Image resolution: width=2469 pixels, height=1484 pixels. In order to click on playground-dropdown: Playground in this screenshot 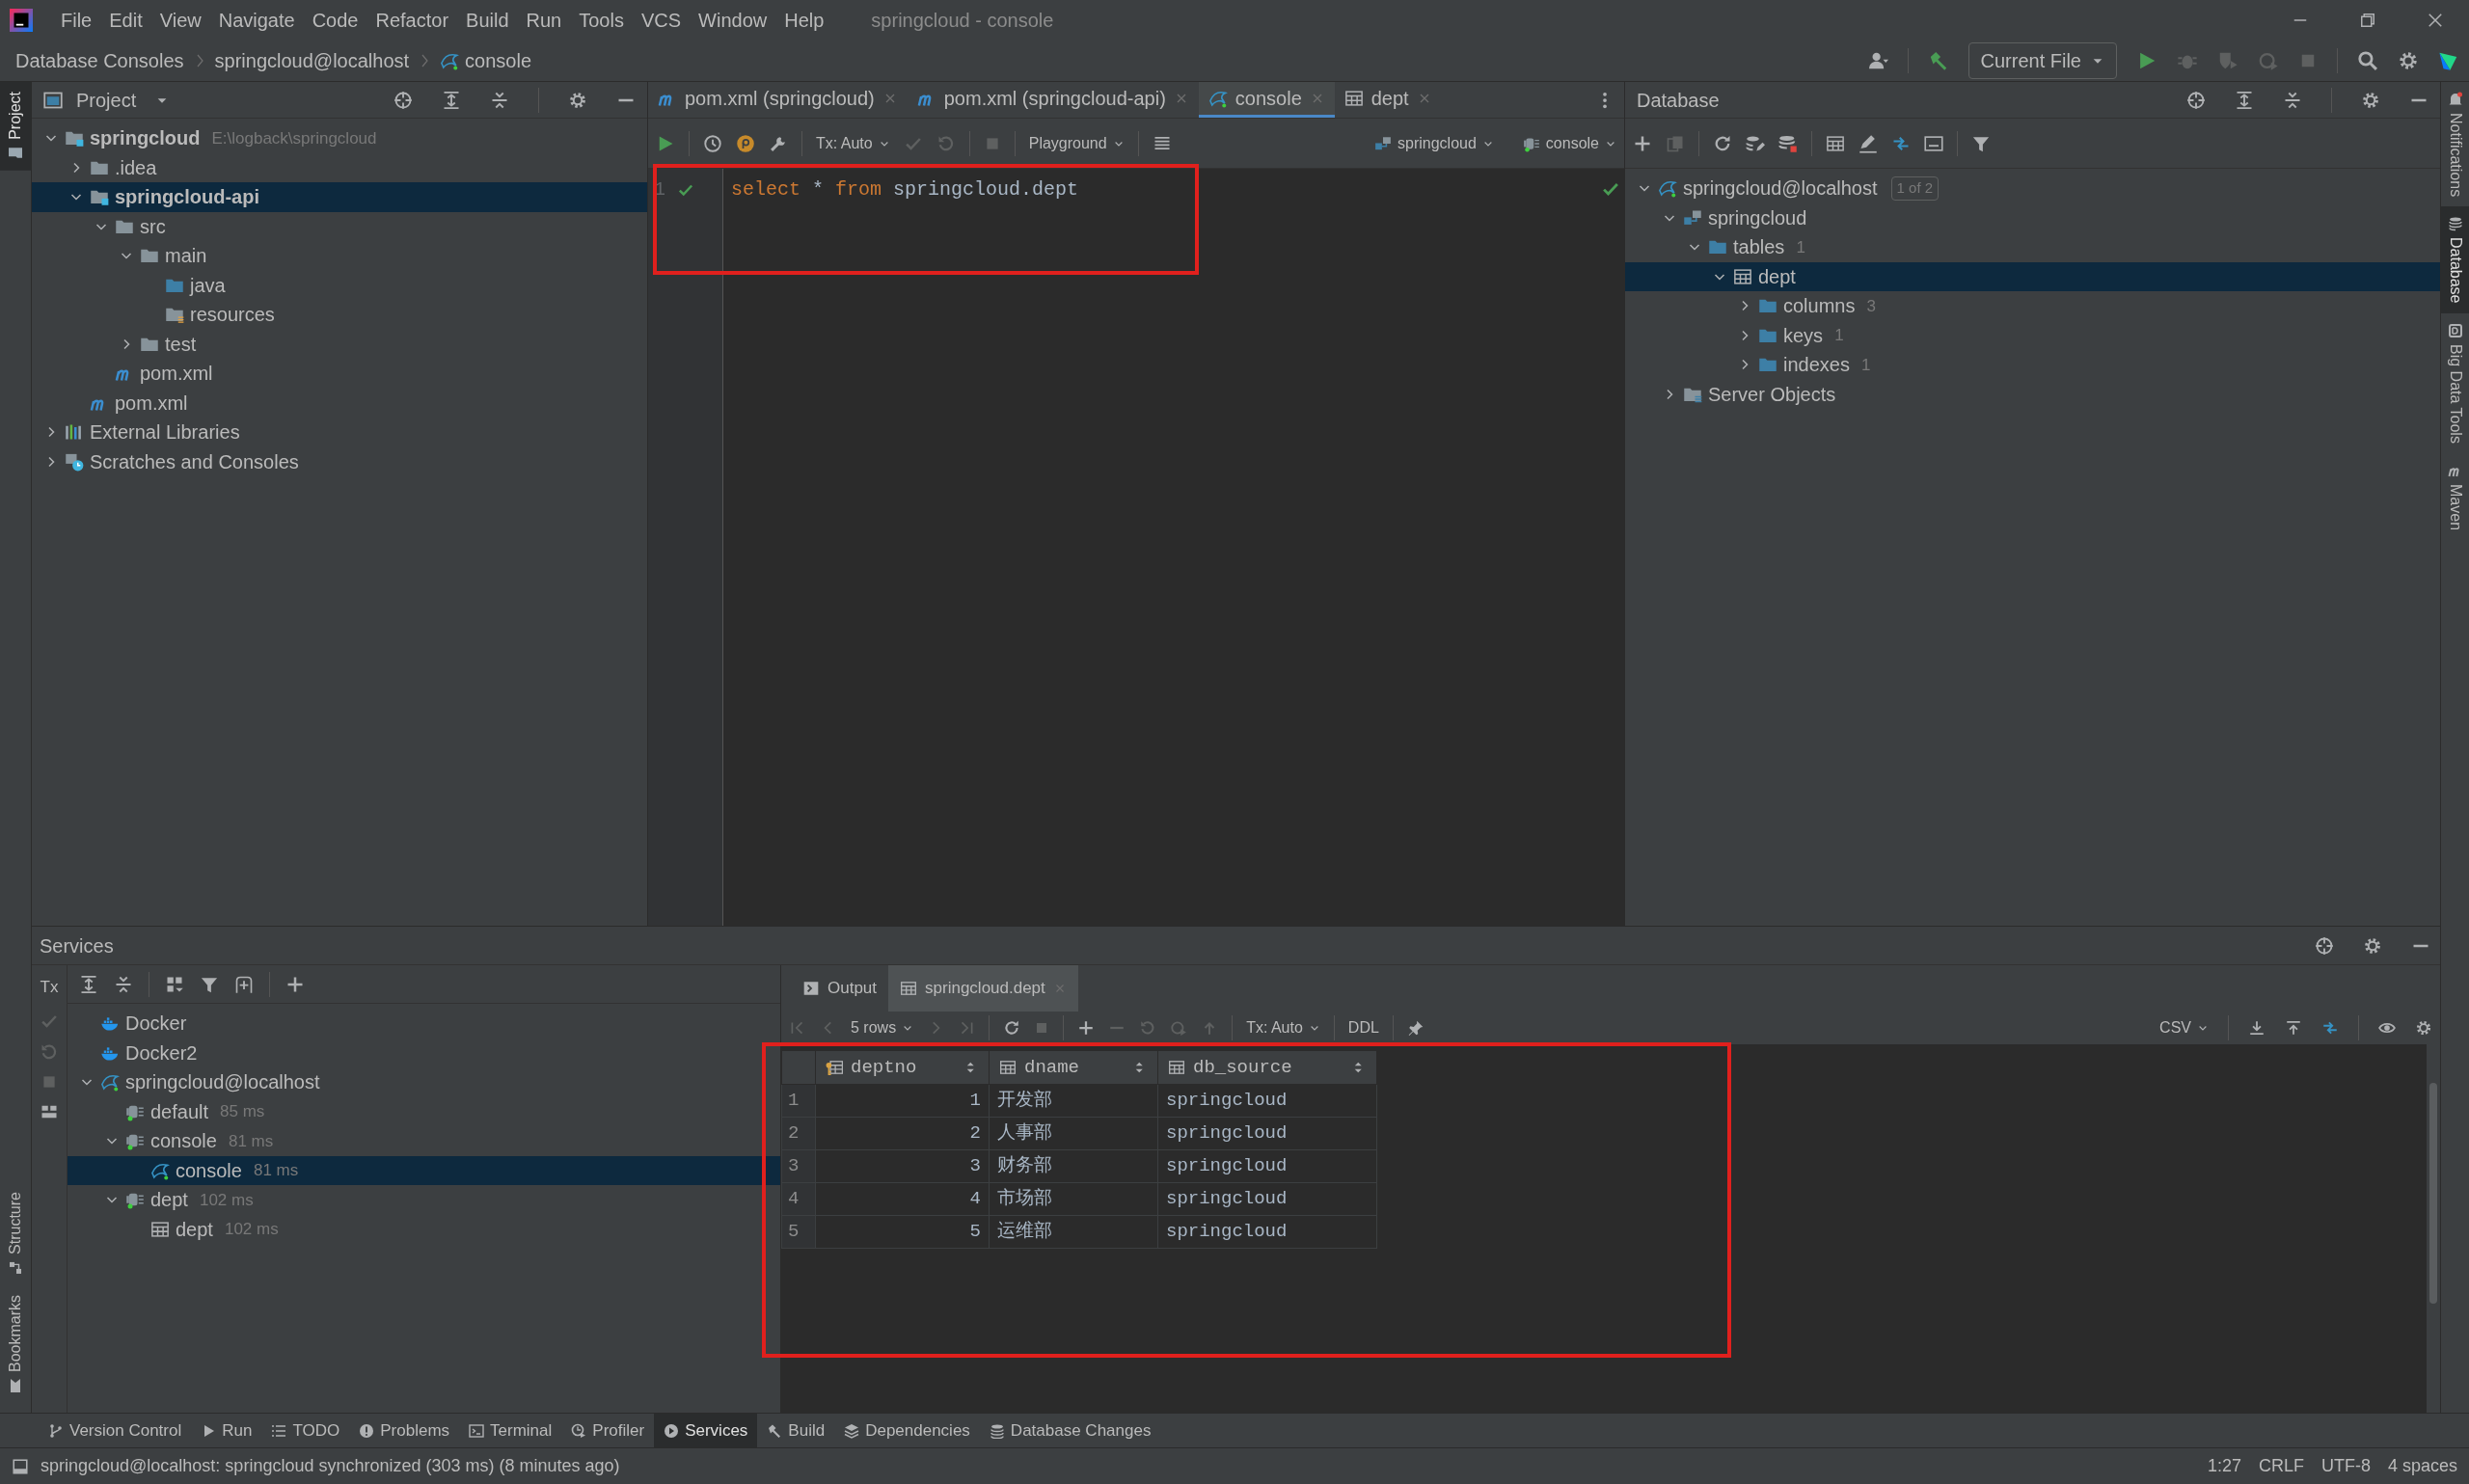, I will do `click(1076, 143)`.